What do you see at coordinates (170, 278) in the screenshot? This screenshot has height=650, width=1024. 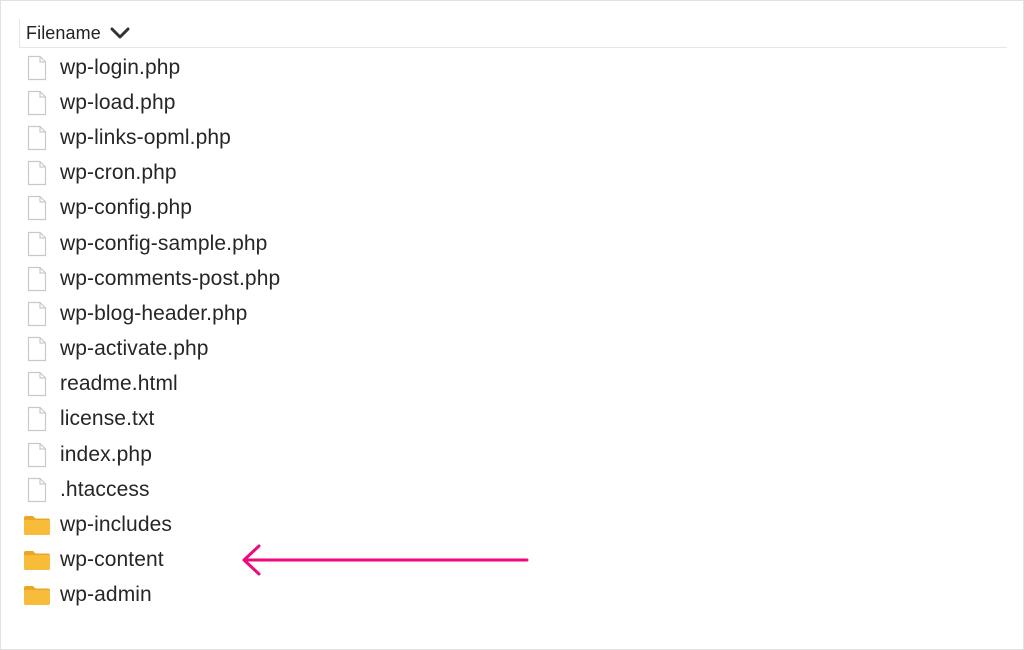 I see `filename-label: wp-comments-post.php` at bounding box center [170, 278].